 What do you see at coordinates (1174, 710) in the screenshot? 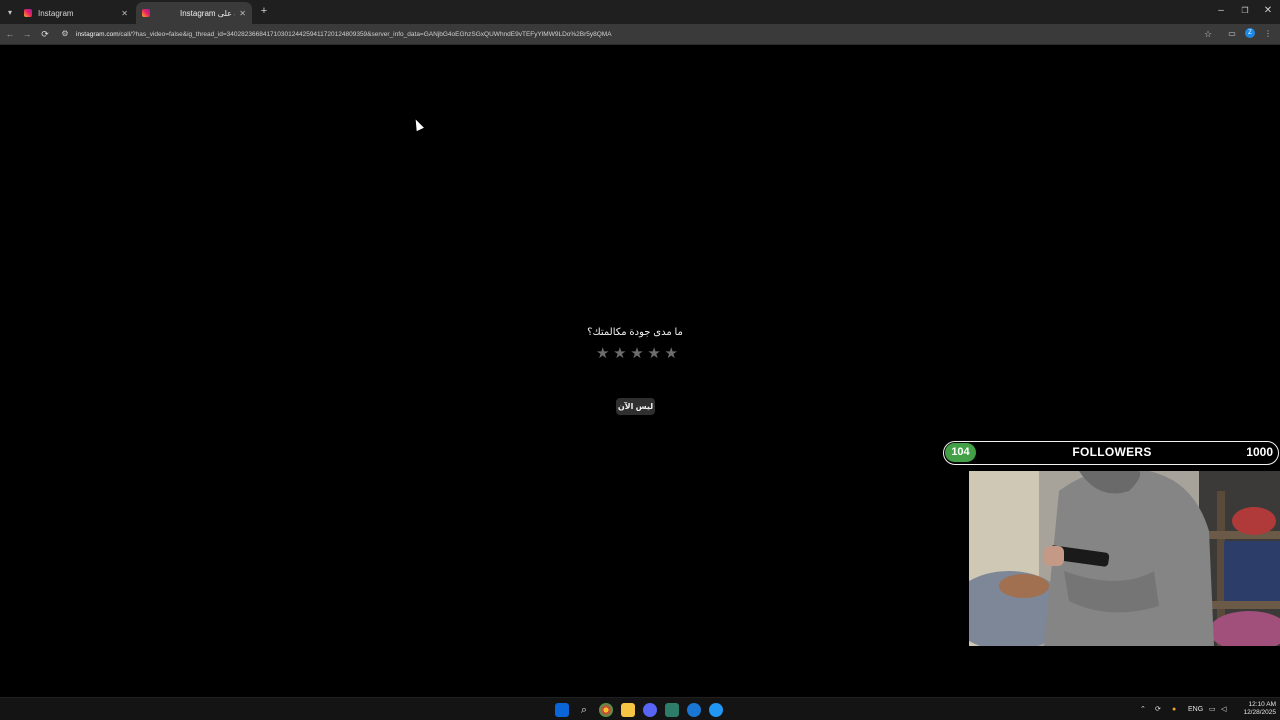
I see `tray-mic-icon: ●` at bounding box center [1174, 710].